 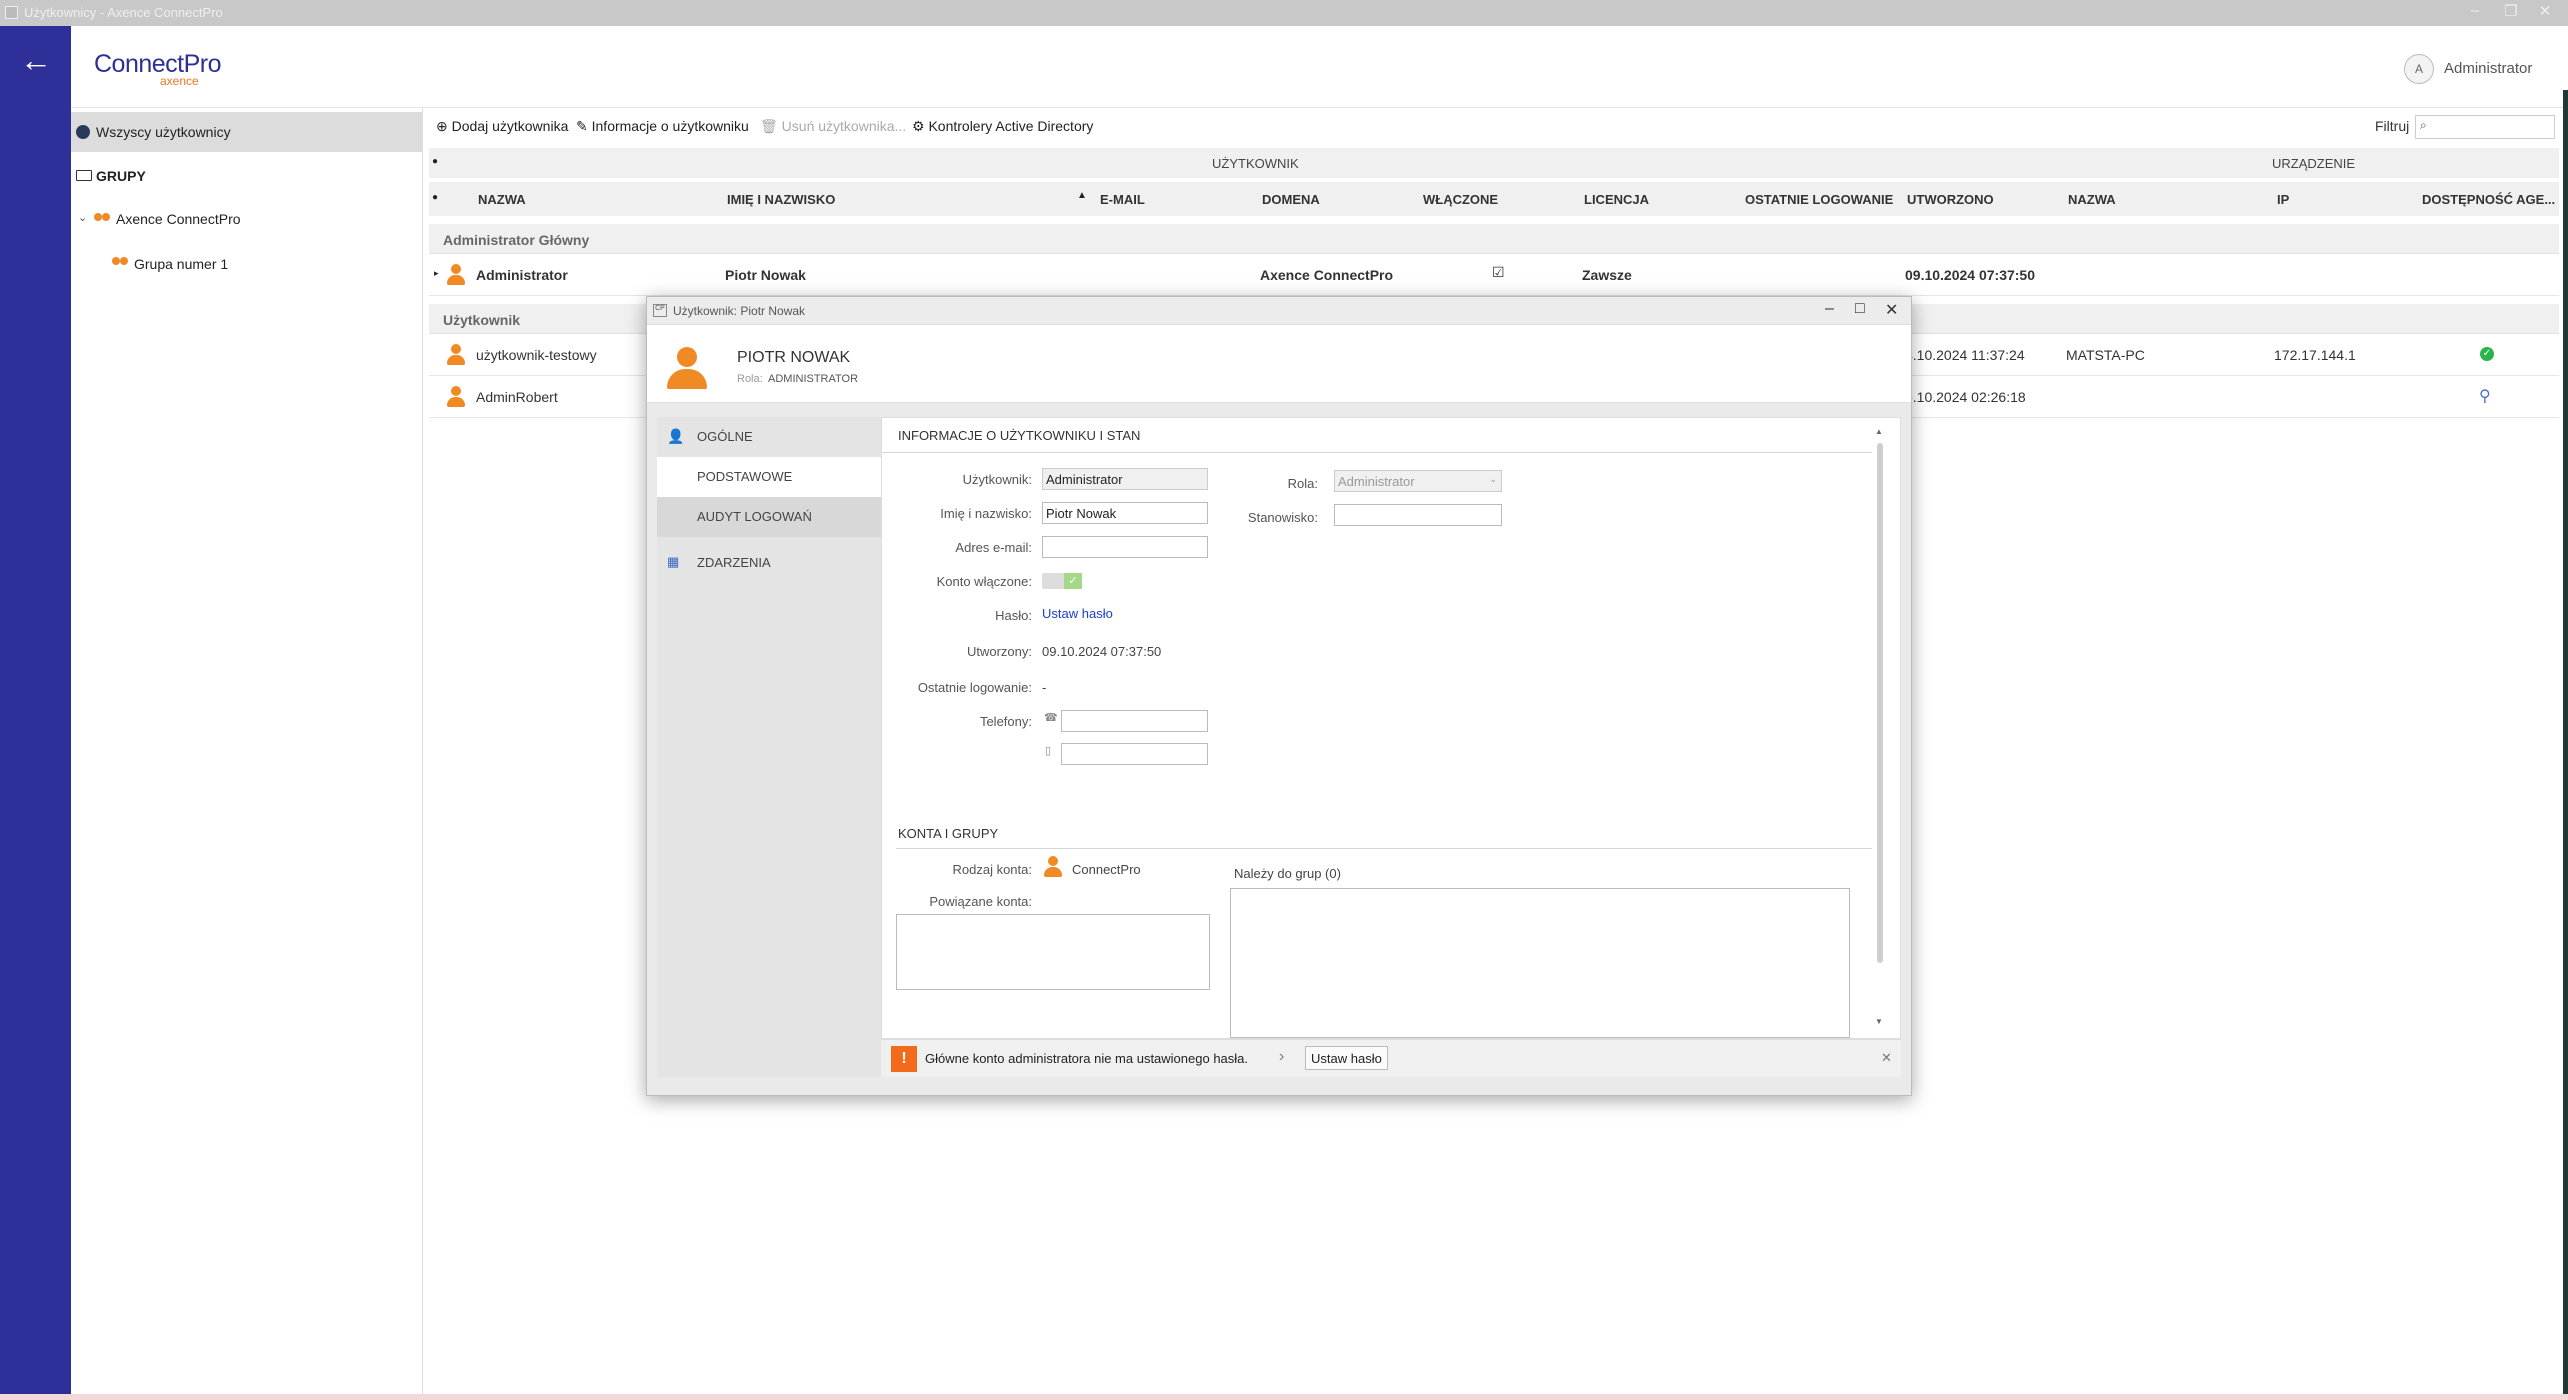 What do you see at coordinates (769, 477) in the screenshot?
I see `nav-item-basic: PODSTAWOWE` at bounding box center [769, 477].